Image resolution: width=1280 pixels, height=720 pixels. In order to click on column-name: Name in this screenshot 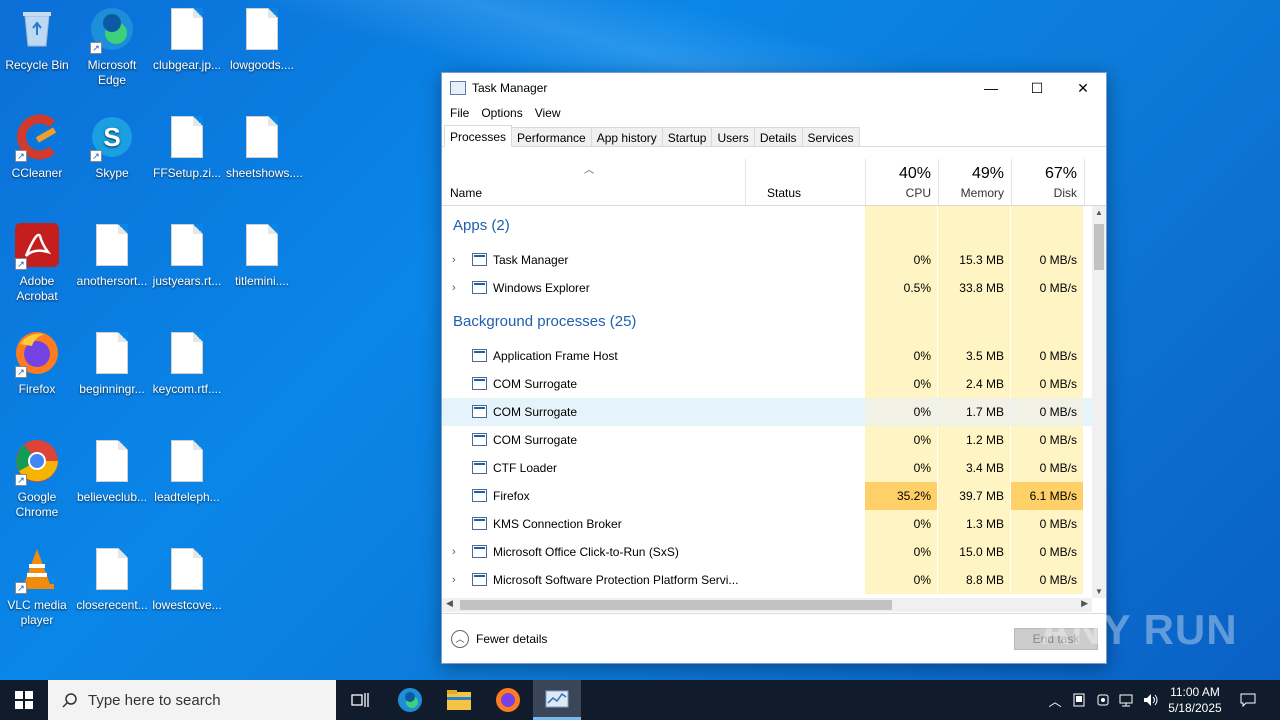, I will do `click(466, 193)`.